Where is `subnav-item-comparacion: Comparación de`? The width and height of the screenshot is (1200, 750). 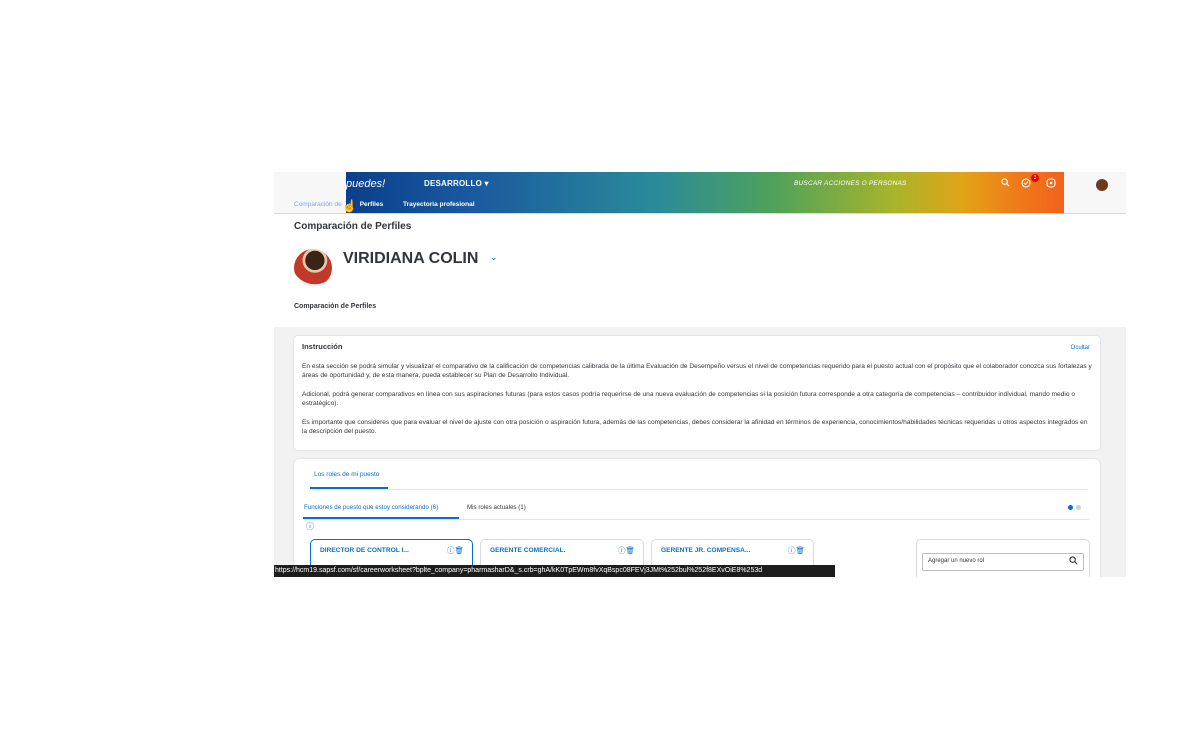
subnav-item-comparacion: Comparación de is located at coordinates (318, 204).